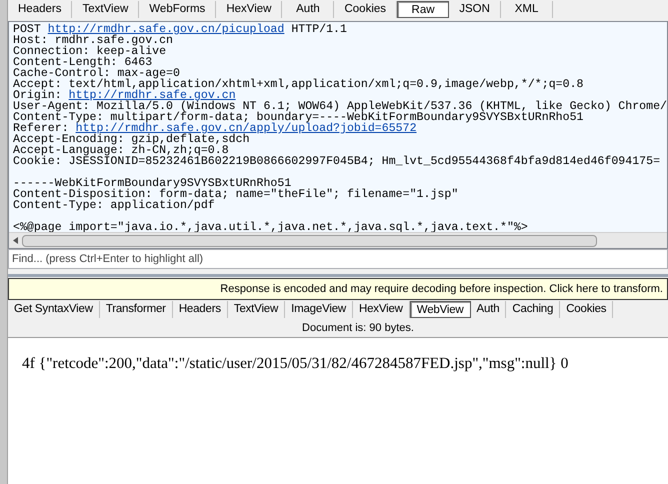 Image resolution: width=668 pixels, height=484 pixels. What do you see at coordinates (131, 139) in the screenshot?
I see `request-line: Accept-Encoding: gzip,deflate,sdch` at bounding box center [131, 139].